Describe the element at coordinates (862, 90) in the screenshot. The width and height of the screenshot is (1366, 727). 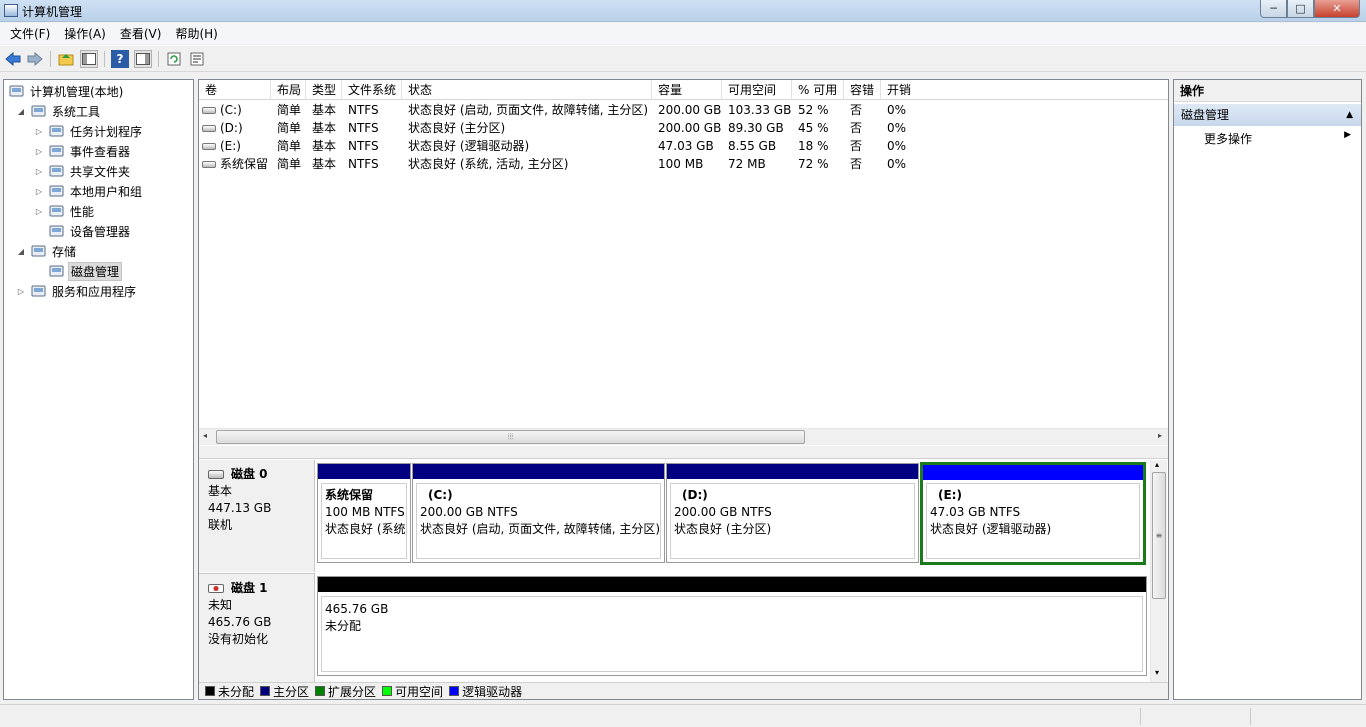
I see `column-header: 容错` at that location.